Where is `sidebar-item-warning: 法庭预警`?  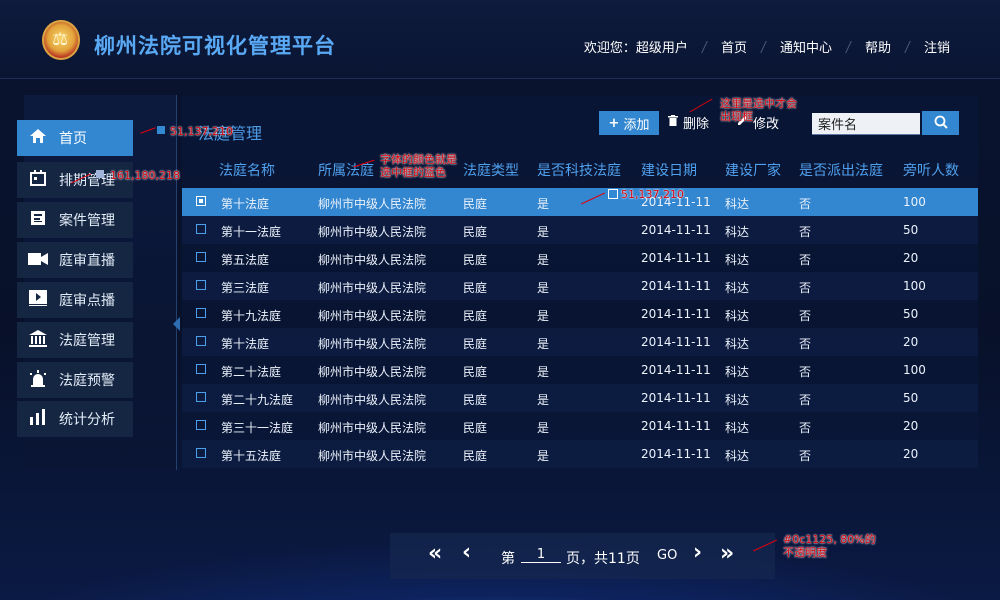 sidebar-item-warning: 法庭预警 is located at coordinates (75, 380).